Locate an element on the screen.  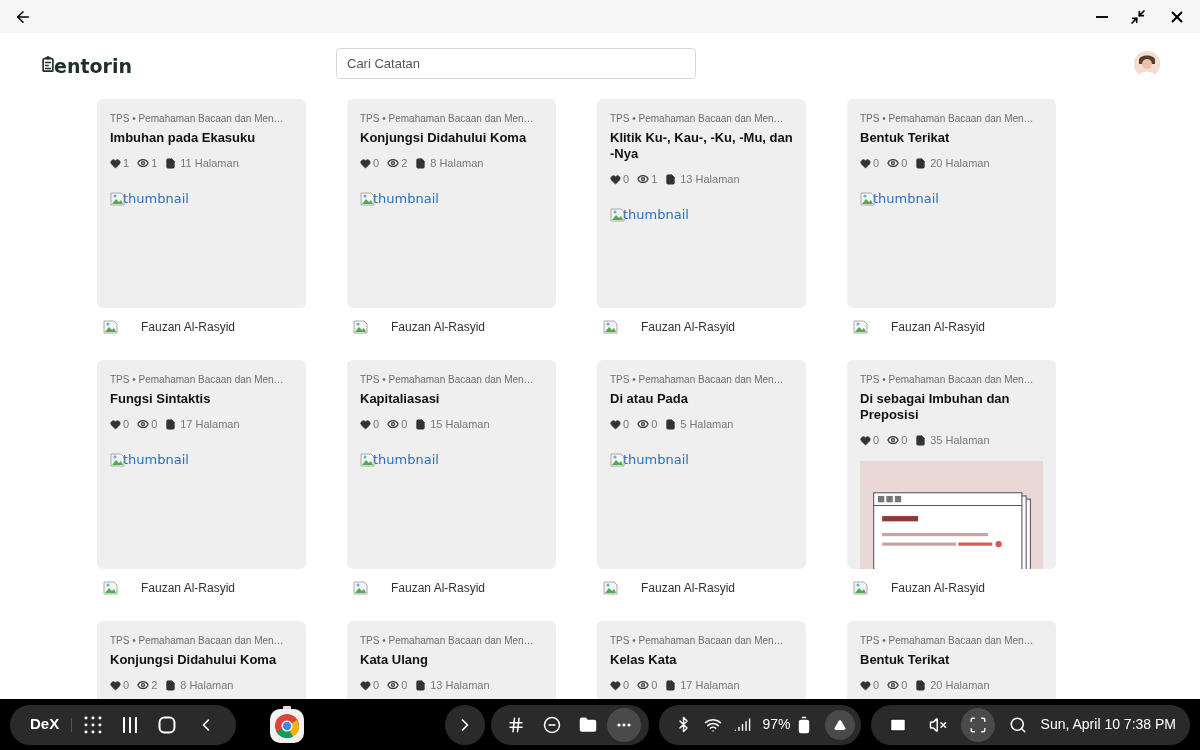
note-title: Klitik Ku-, Kau-, -Ku, -Mu, dan -Nya is located at coordinates (701, 146).